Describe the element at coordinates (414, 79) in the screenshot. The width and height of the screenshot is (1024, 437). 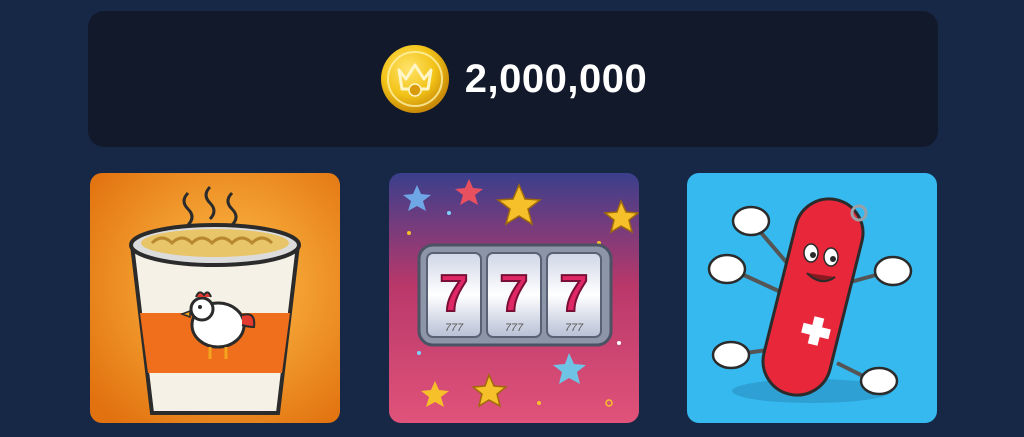
I see `gold-coin-icon` at that location.